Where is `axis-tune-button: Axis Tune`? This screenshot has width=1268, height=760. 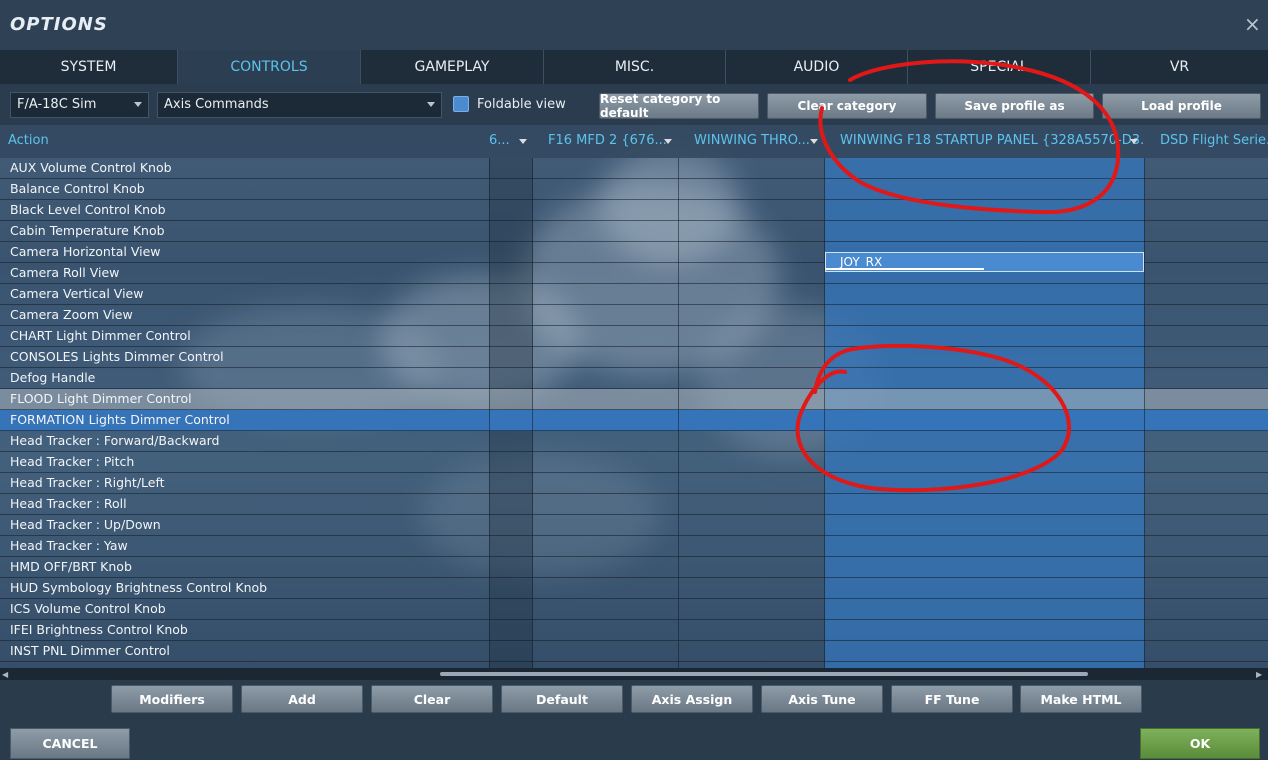
axis-tune-button: Axis Tune is located at coordinates (822, 699).